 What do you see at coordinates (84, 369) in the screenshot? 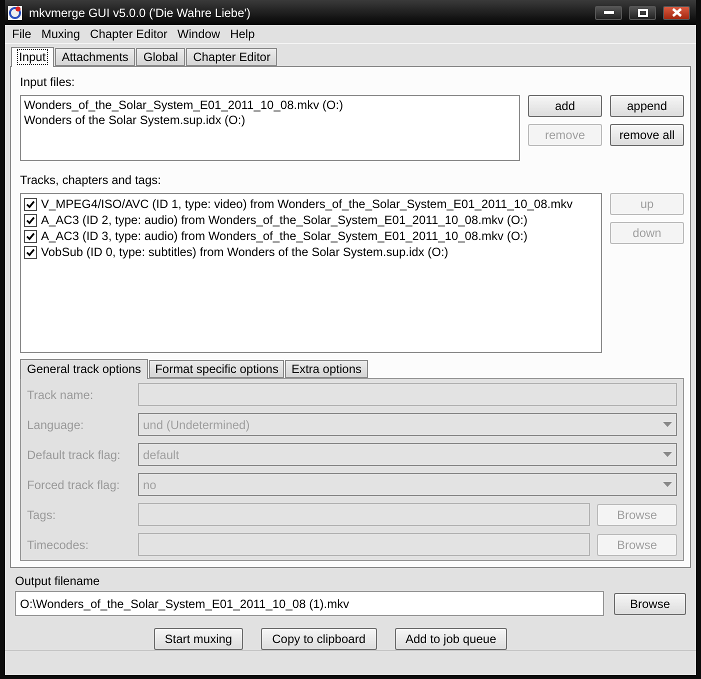
I see `tab: General track options` at bounding box center [84, 369].